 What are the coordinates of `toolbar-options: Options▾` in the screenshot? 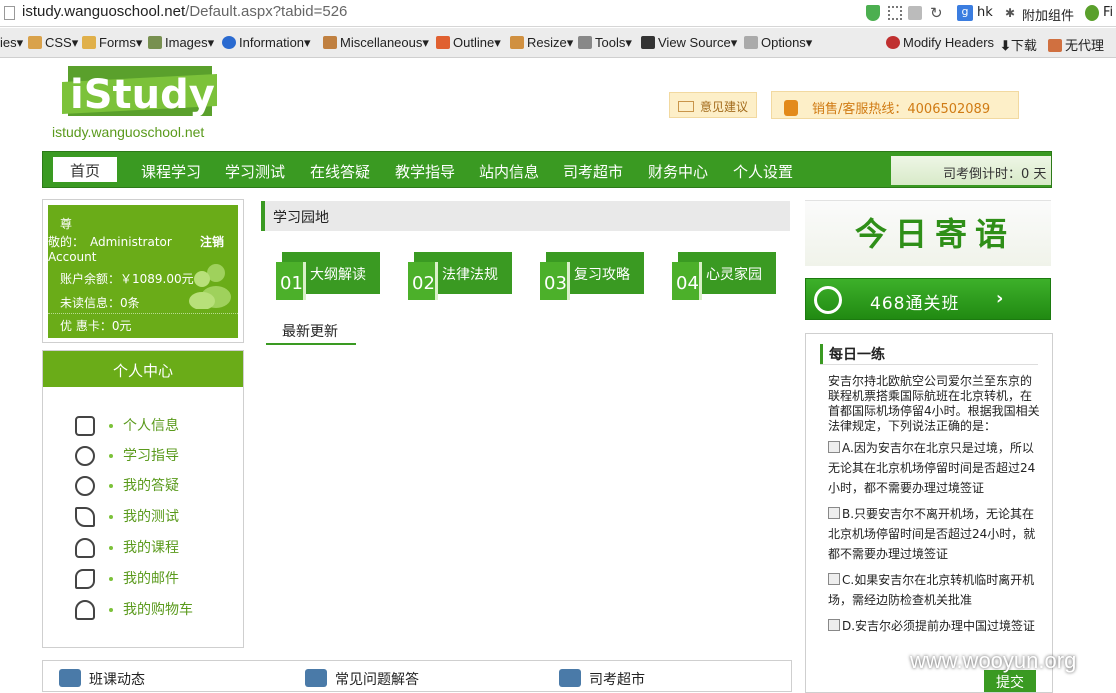 It's located at (778, 43).